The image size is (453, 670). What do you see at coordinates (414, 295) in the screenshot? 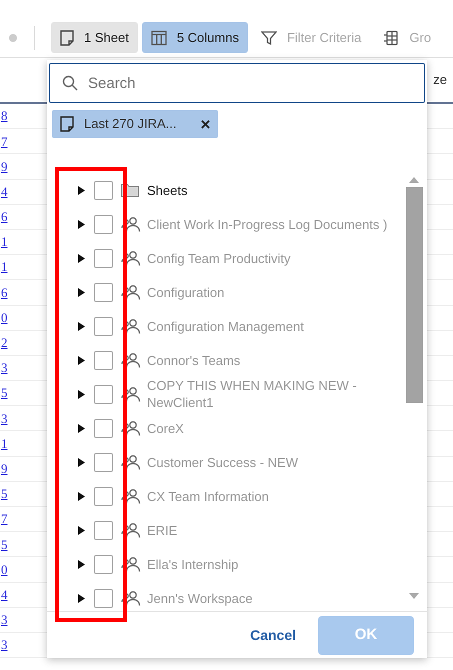
I see `scrollbar-thumb` at bounding box center [414, 295].